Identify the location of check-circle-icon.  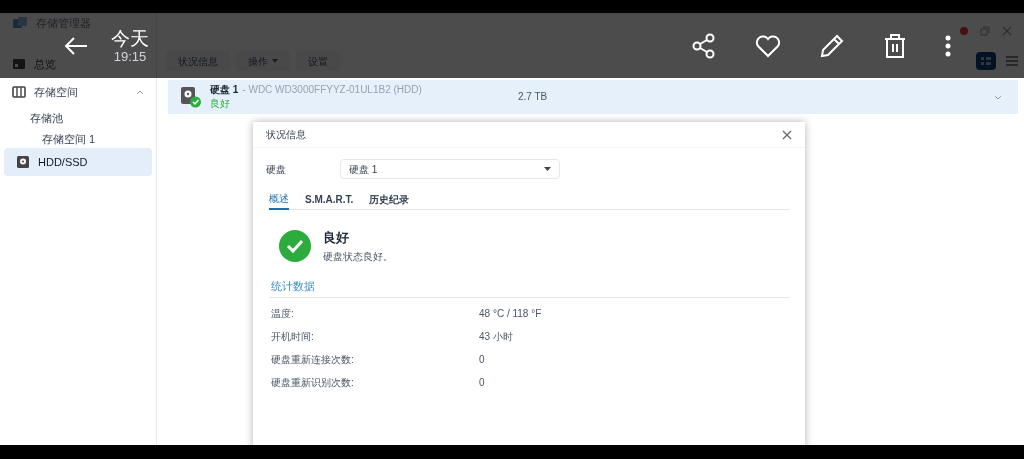
(295, 246).